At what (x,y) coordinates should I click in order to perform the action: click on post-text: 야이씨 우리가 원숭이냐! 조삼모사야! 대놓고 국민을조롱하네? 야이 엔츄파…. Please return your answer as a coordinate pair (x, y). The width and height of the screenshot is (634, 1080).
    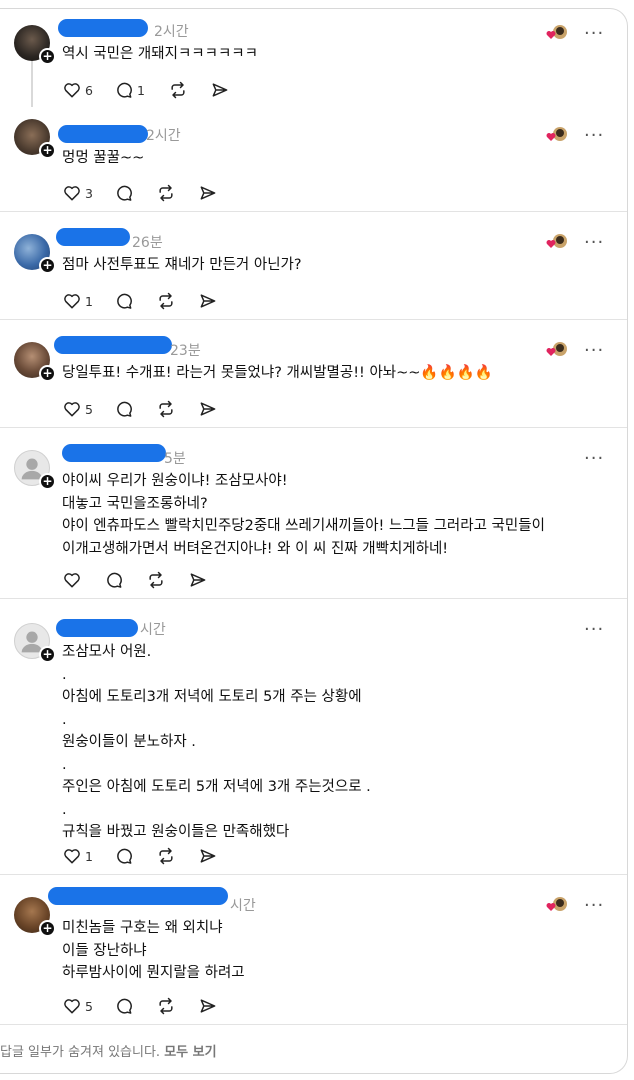
    Looking at the image, I should click on (303, 515).